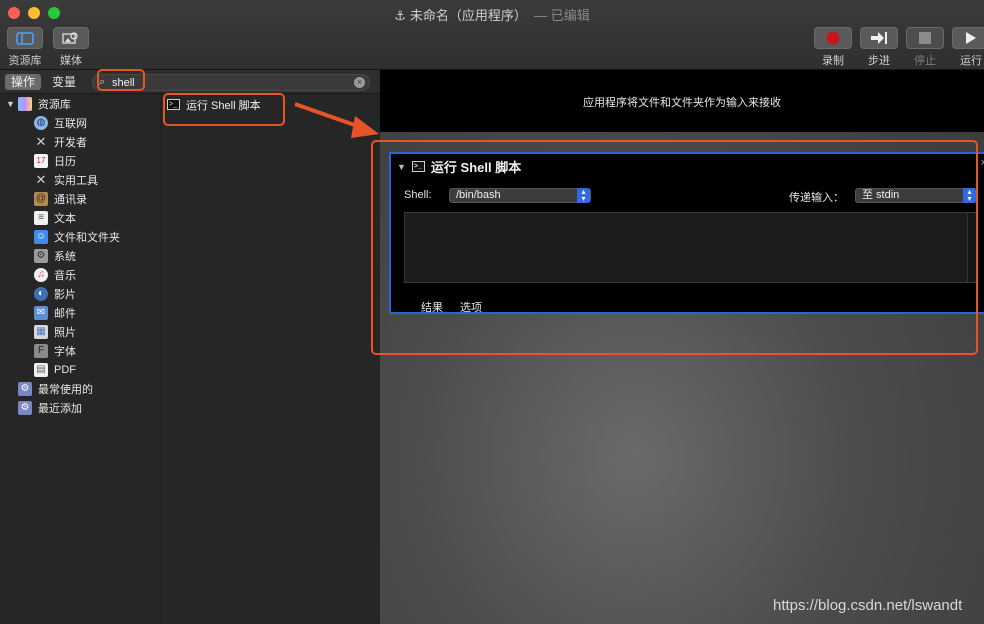  What do you see at coordinates (190, 82) in the screenshot?
I see `library-header-bar: 操作 变量 ⌕ shell ×` at bounding box center [190, 82].